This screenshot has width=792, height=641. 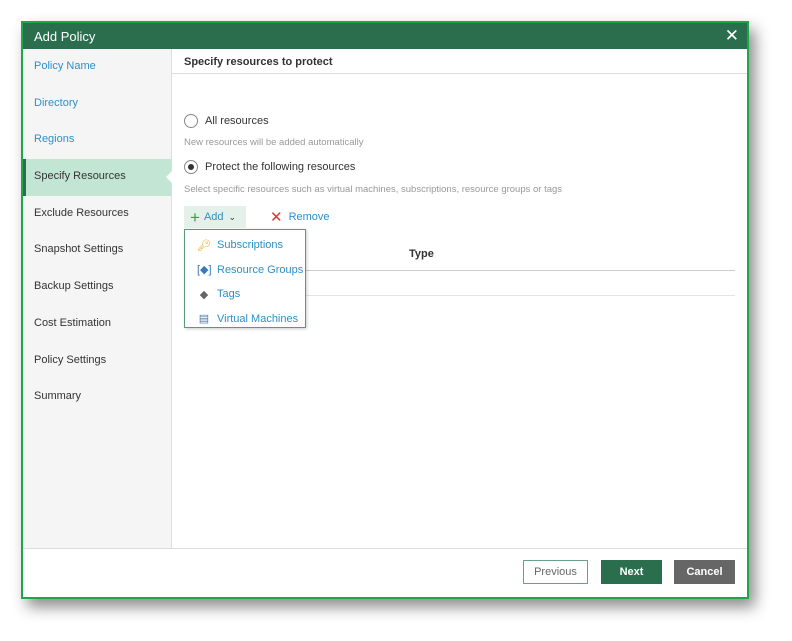 What do you see at coordinates (204, 245) in the screenshot?
I see `key-icon: 🔑︎` at bounding box center [204, 245].